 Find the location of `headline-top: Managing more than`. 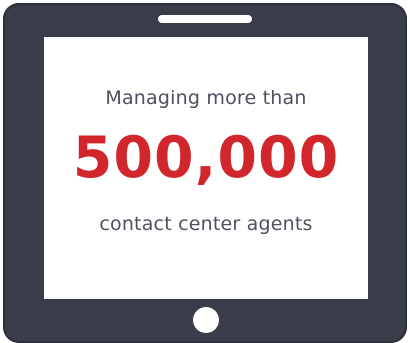

headline-top: Managing more than is located at coordinates (206, 98).